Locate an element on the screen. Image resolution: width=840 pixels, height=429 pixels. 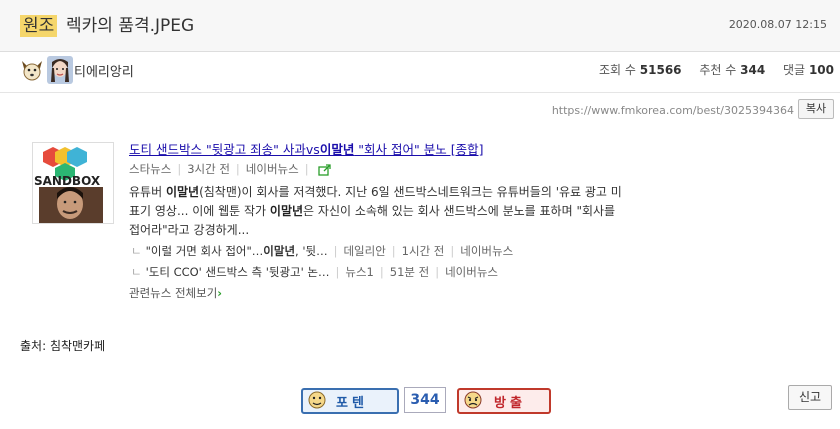
post-stats: 조회 수 51566 추천 수 344 댓글 100 is located at coordinates (716, 69).